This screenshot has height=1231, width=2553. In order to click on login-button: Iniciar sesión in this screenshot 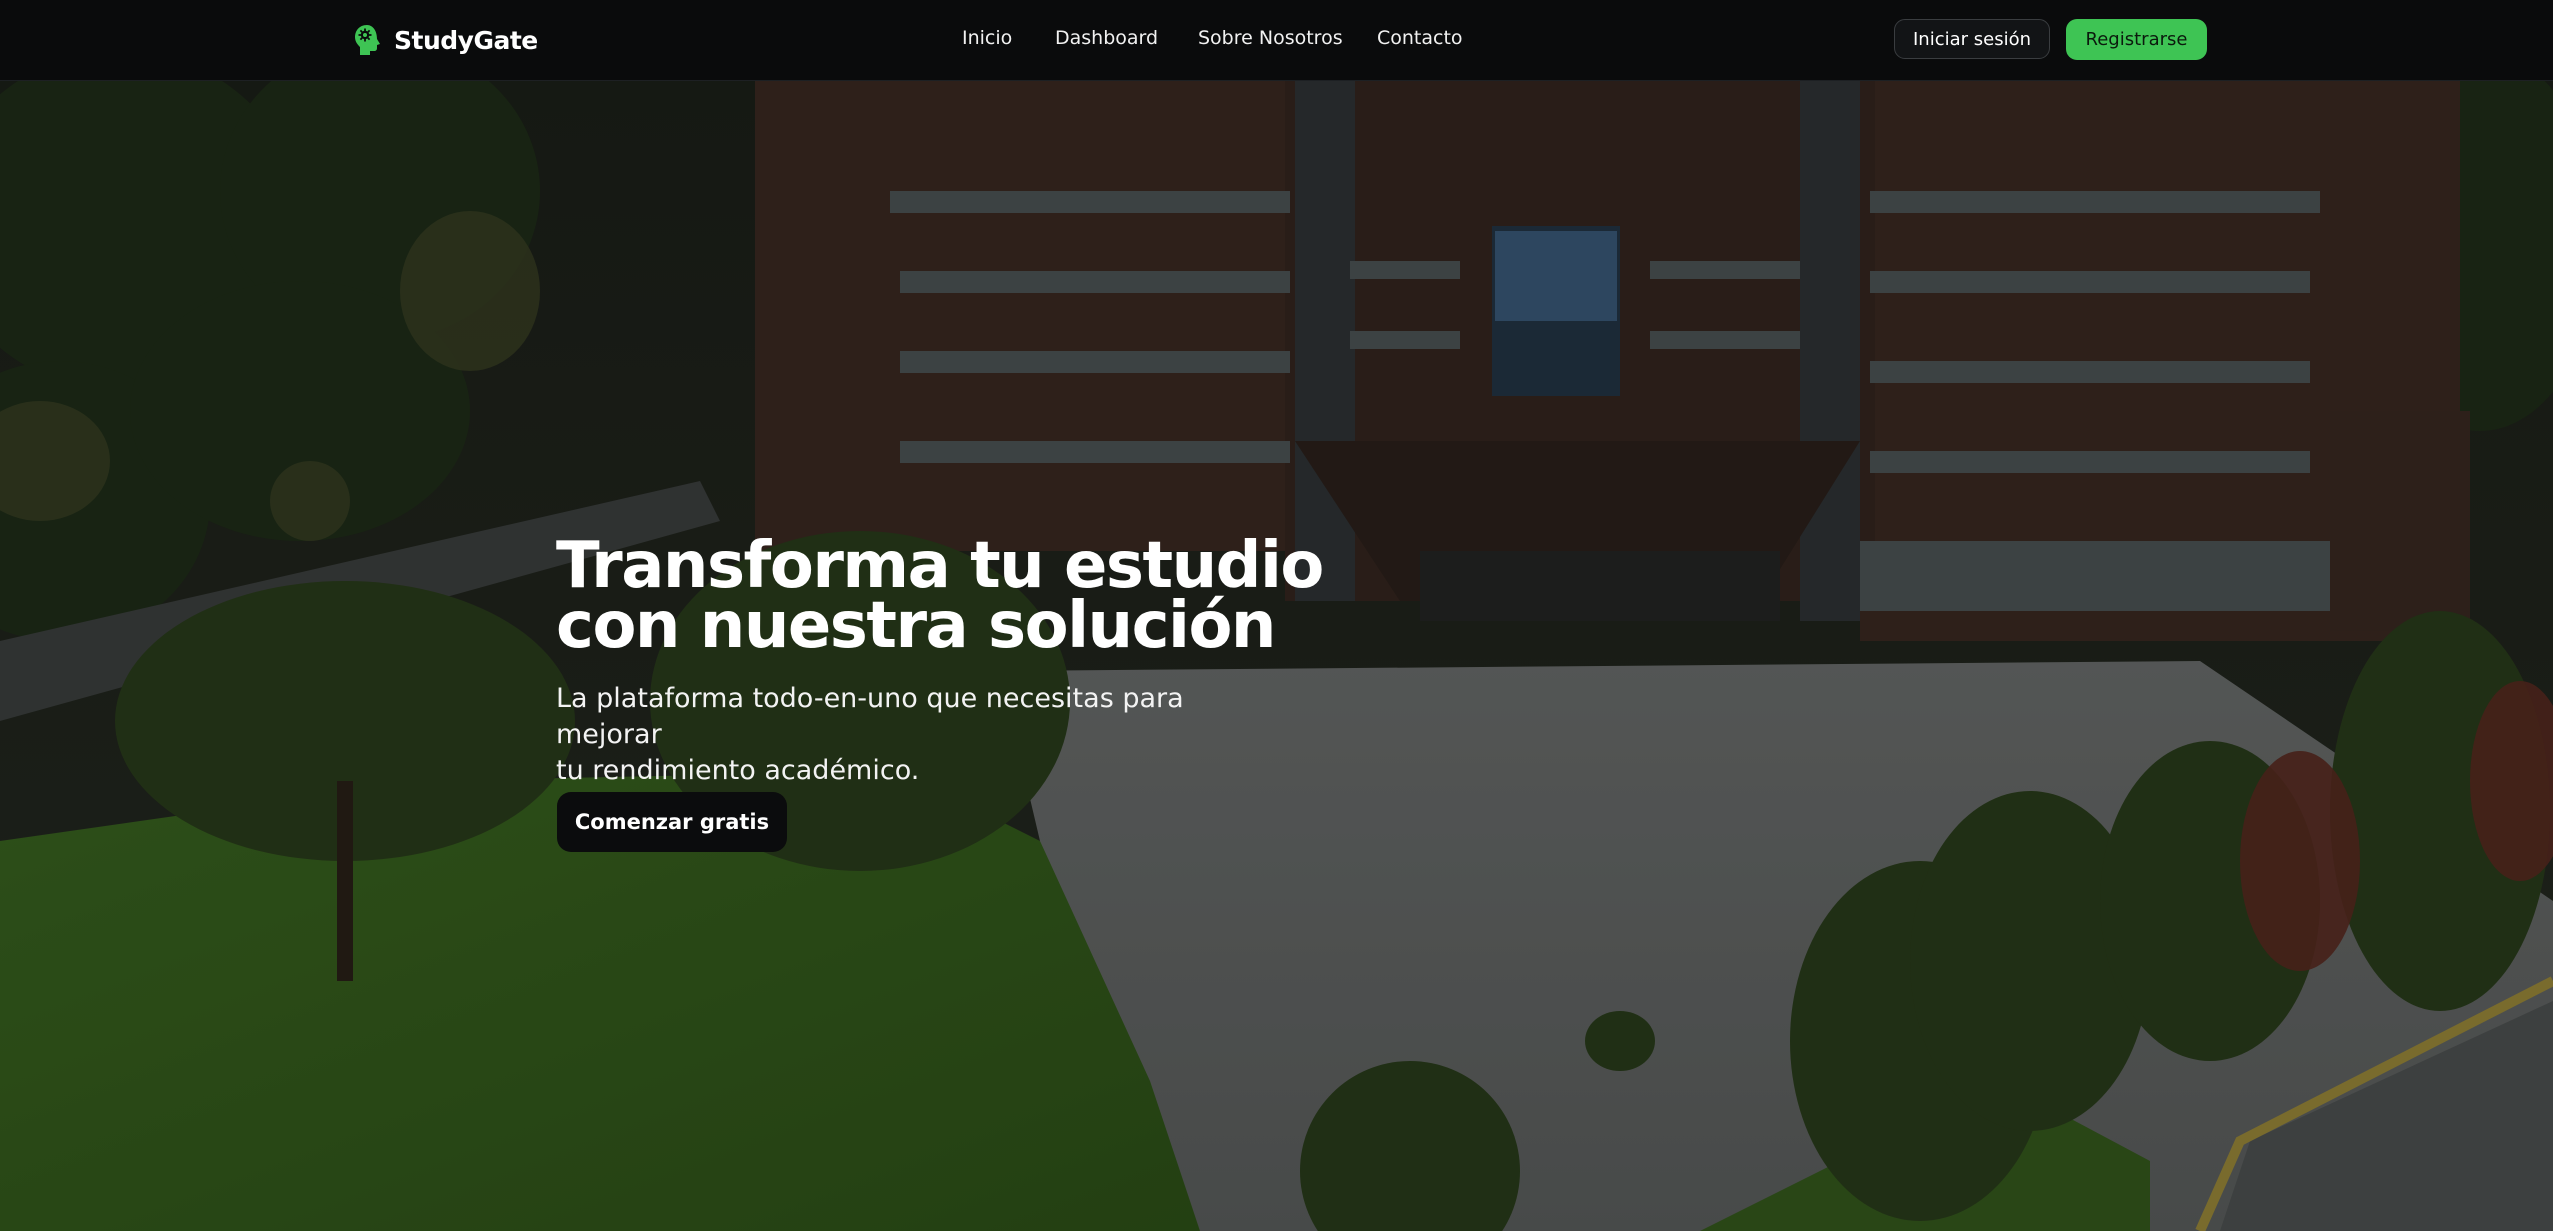, I will do `click(1972, 39)`.